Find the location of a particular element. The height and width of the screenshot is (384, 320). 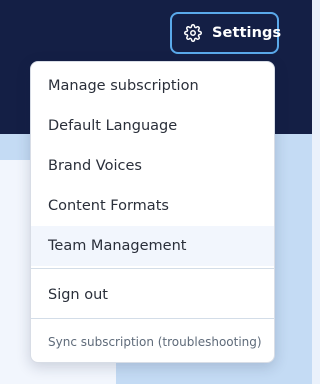

menu-item-sign-out: Sign out is located at coordinates (152, 295).